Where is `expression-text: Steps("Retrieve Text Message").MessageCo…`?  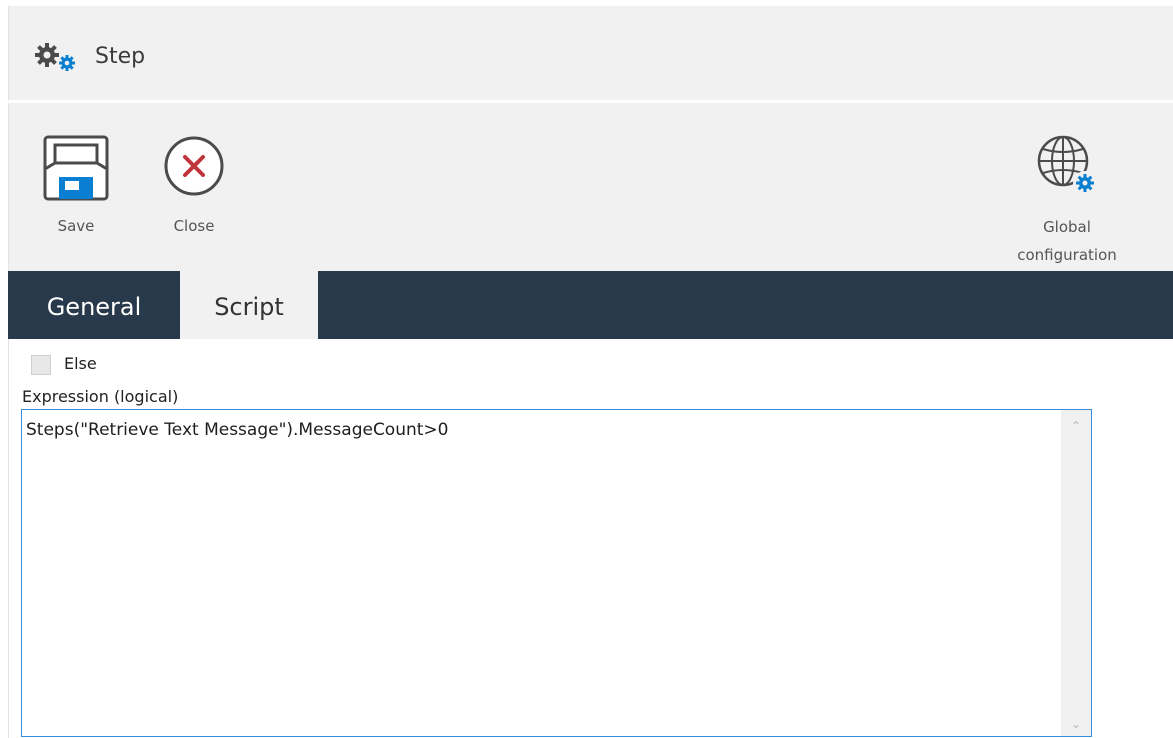
expression-text: Steps("Retrieve Text Message").MessageCo… is located at coordinates (237, 430).